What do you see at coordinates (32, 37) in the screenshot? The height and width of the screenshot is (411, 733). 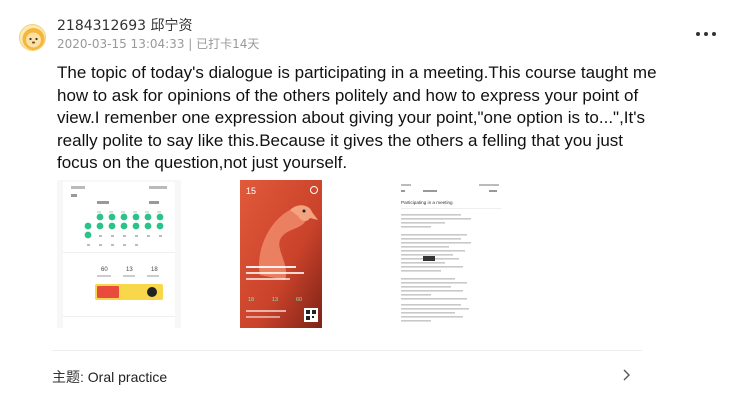 I see `avatar` at bounding box center [32, 37].